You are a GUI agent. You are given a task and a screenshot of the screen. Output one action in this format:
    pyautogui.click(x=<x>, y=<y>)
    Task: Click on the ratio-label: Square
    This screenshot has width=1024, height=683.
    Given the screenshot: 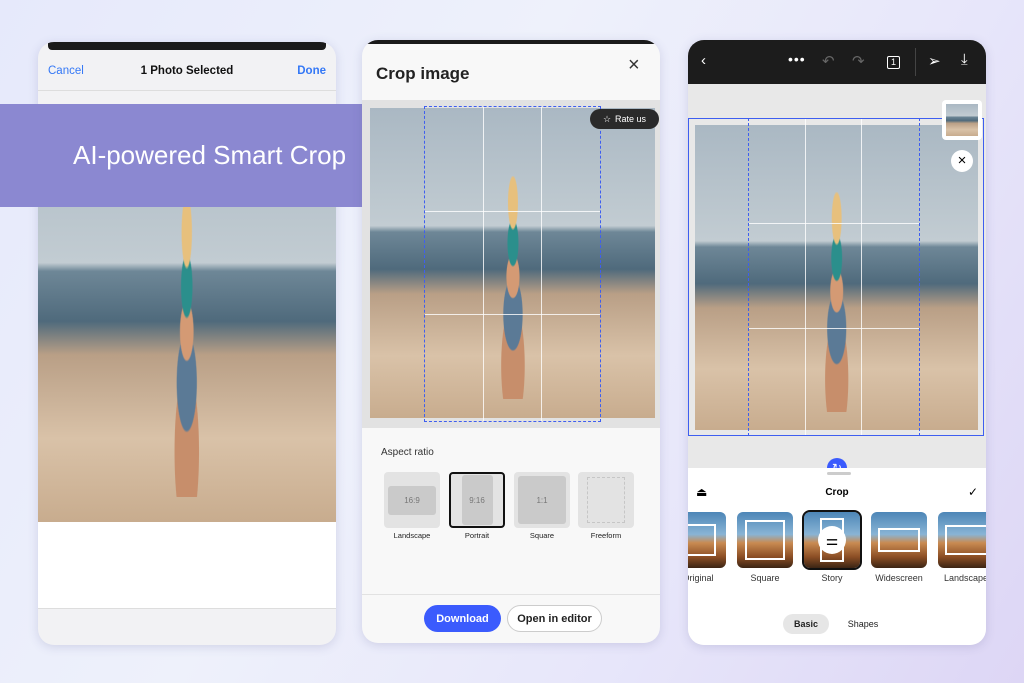 What is the action you would take?
    pyautogui.click(x=542, y=535)
    